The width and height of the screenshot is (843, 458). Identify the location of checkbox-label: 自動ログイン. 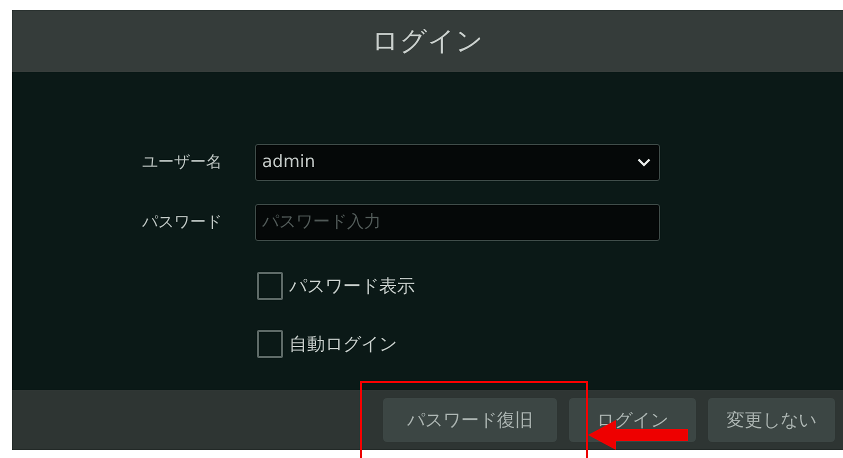
(343, 344).